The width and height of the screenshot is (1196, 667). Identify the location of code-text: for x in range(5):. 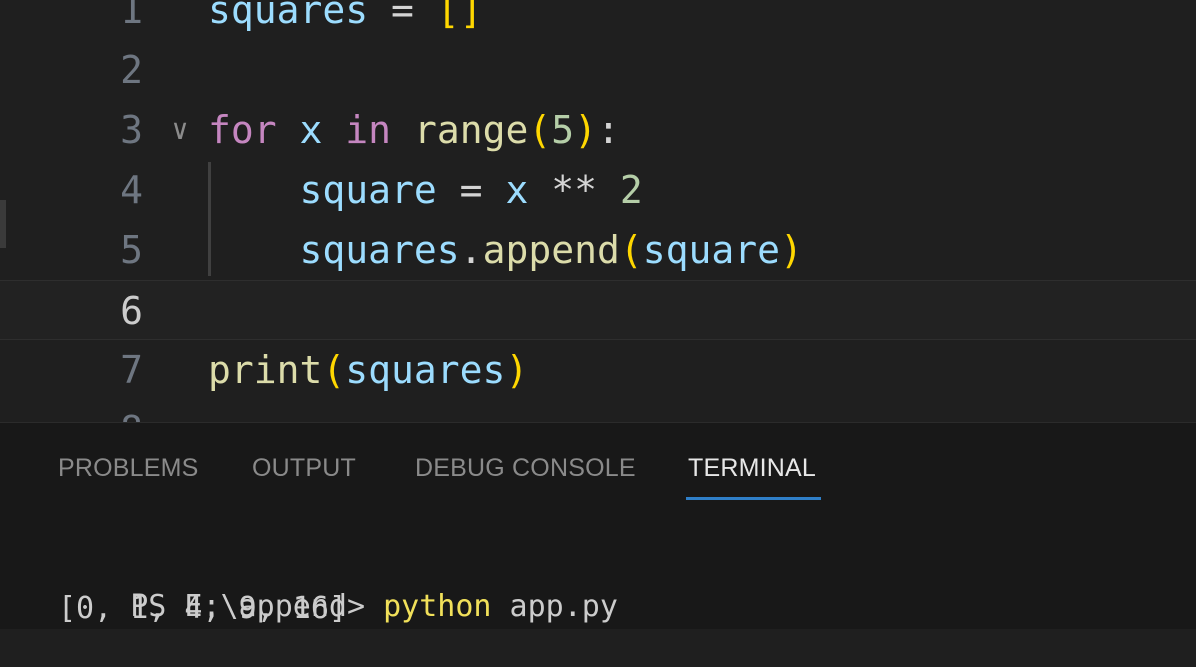
(414, 130).